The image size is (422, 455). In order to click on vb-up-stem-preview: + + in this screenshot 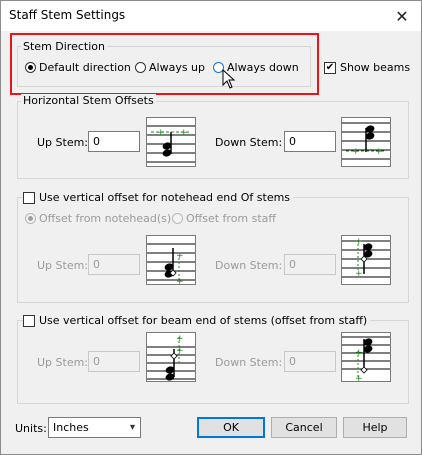, I will do `click(171, 357)`.